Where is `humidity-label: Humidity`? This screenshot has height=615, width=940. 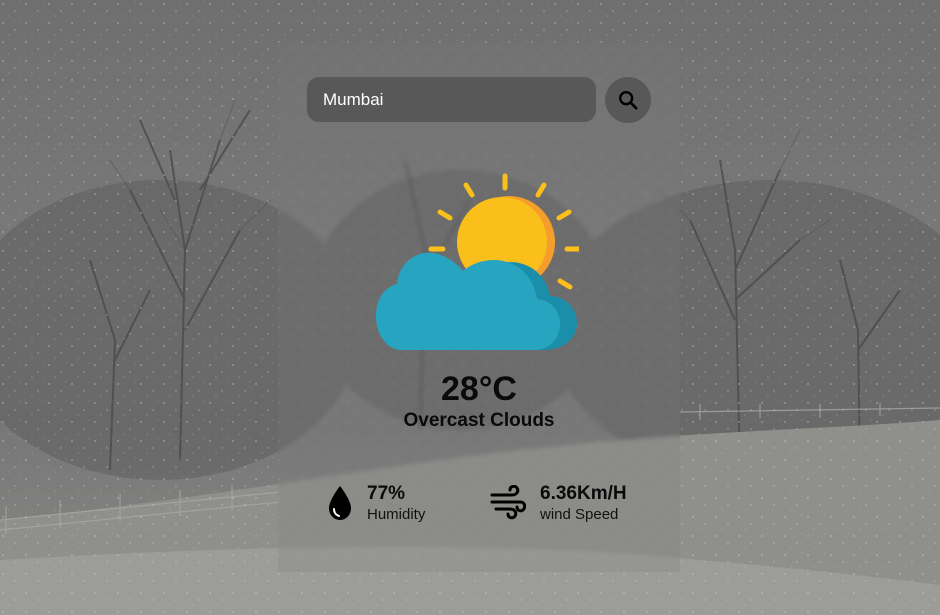
humidity-label: Humidity is located at coordinates (396, 514).